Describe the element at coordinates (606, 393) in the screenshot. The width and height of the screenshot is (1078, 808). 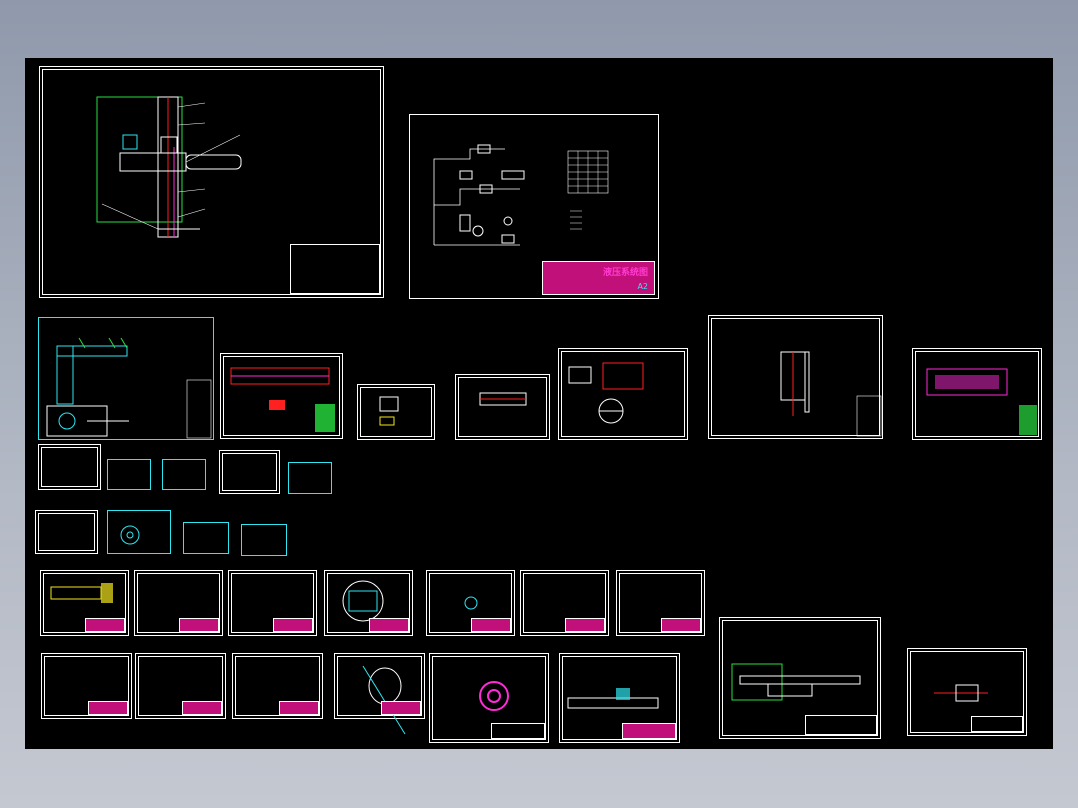
I see `gripper-drawing` at that location.